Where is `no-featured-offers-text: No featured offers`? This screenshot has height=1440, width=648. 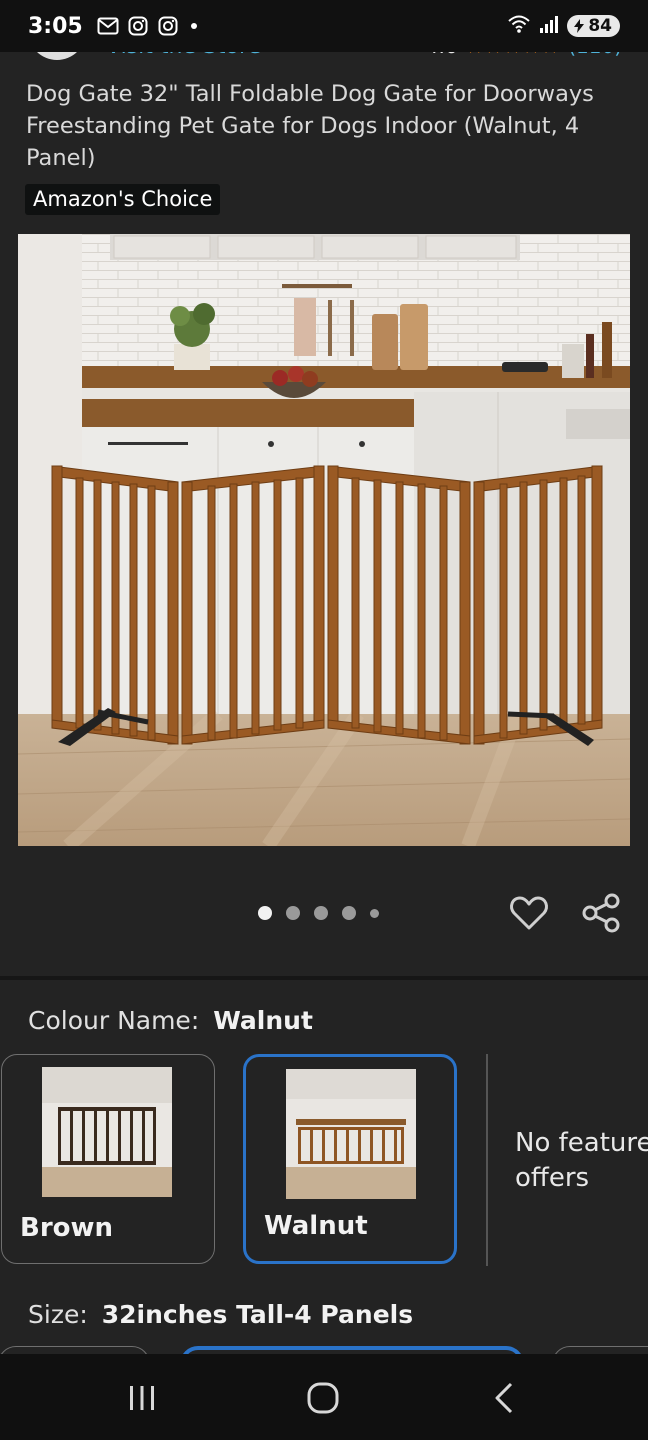 no-featured-offers-text: No featured offers is located at coordinates (581, 1160).